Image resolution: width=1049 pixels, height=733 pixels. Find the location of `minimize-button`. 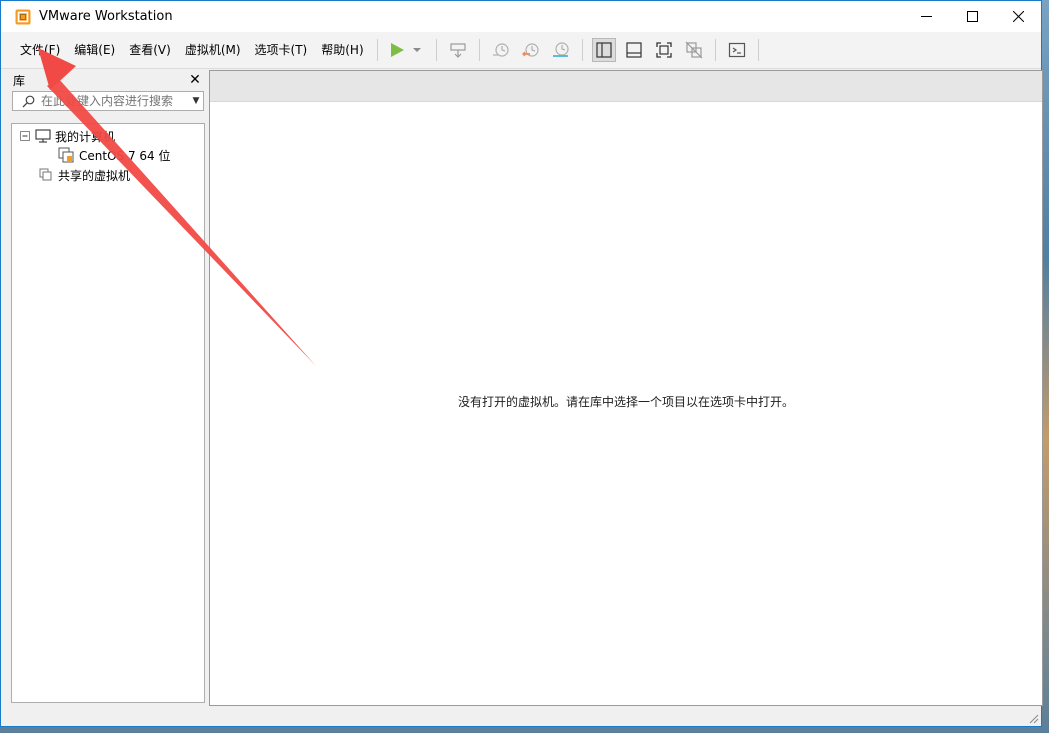

minimize-button is located at coordinates (926, 16).